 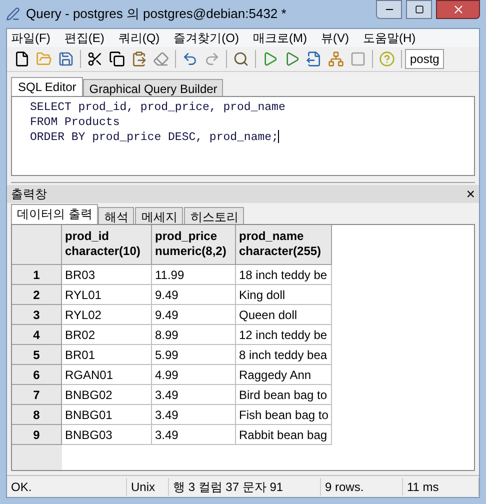 I want to click on row-header: 6, so click(x=37, y=375).